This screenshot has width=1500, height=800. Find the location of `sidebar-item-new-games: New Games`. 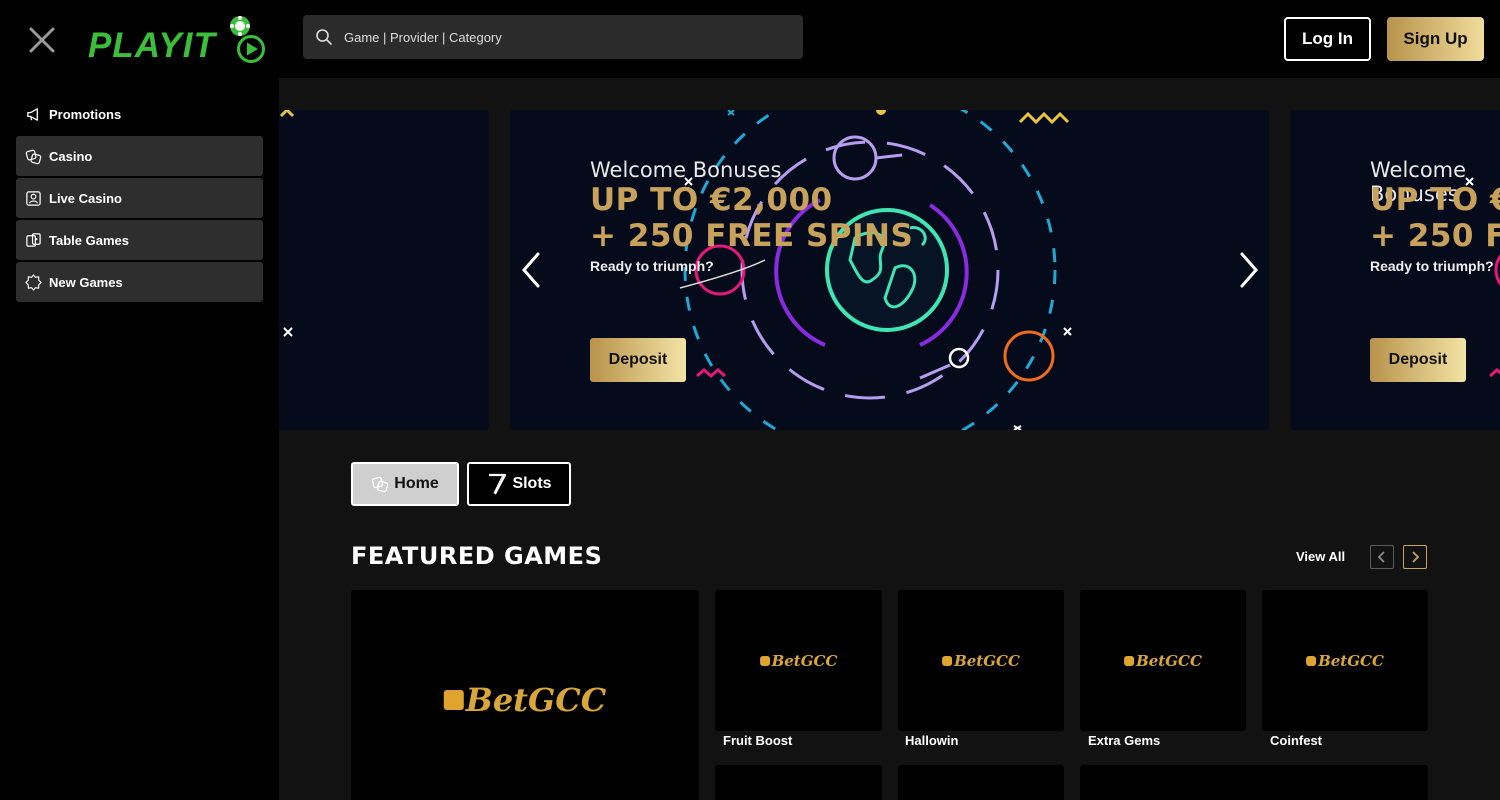

sidebar-item-new-games: New Games is located at coordinates (139, 282).